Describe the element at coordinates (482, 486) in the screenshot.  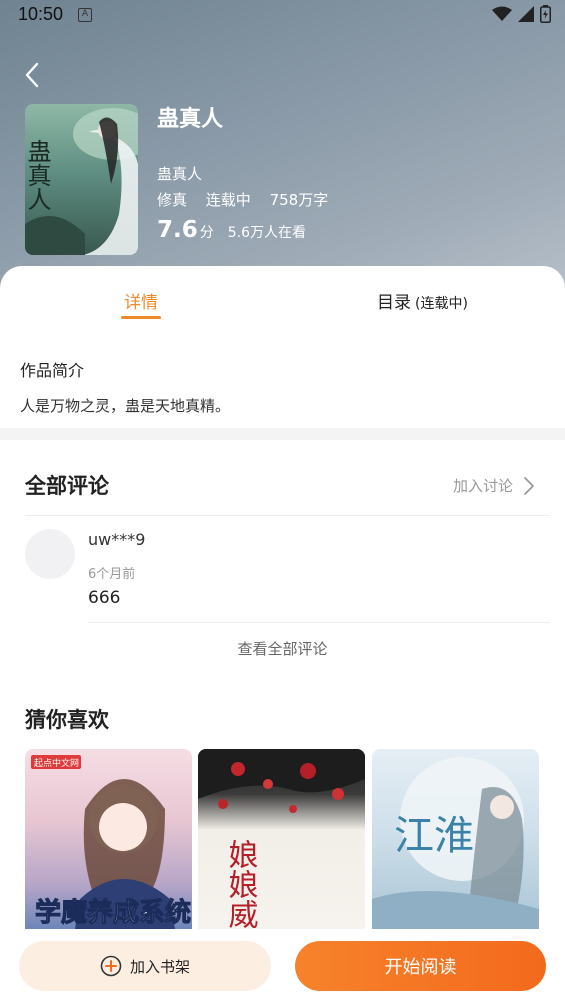
I see `join-discussion-label: 加入讨论` at that location.